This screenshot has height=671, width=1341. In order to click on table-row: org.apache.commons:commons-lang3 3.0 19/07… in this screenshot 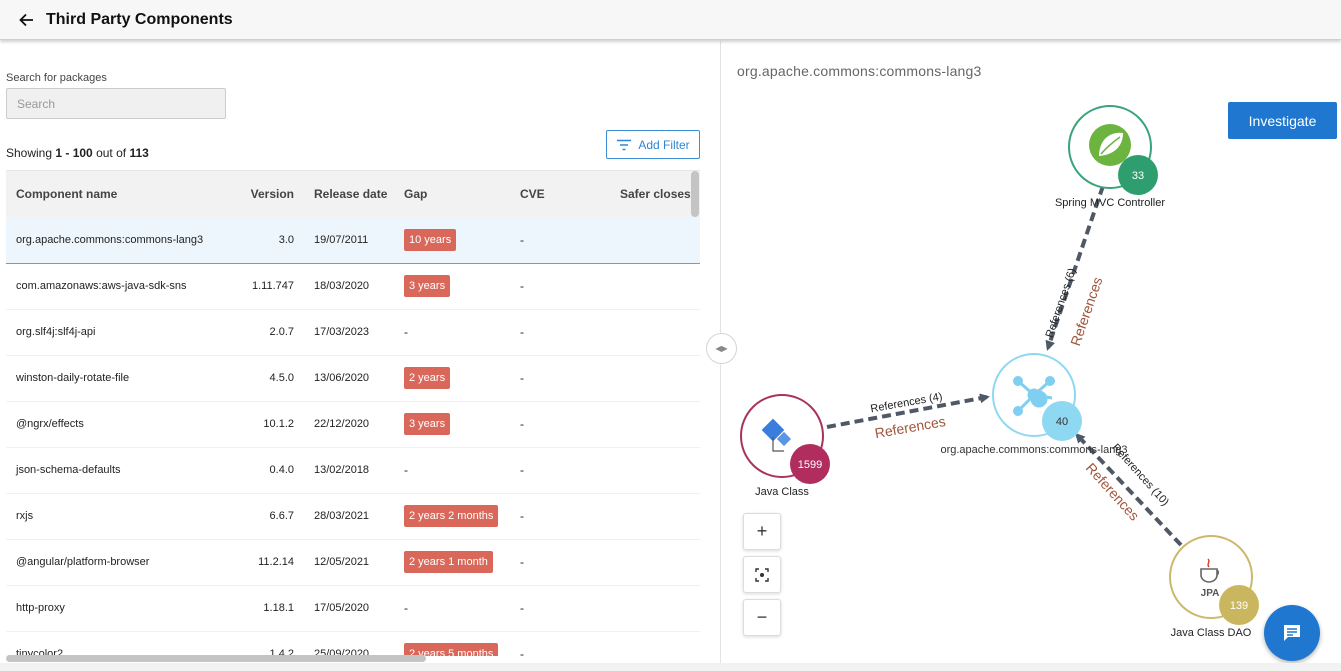, I will do `click(353, 240)`.